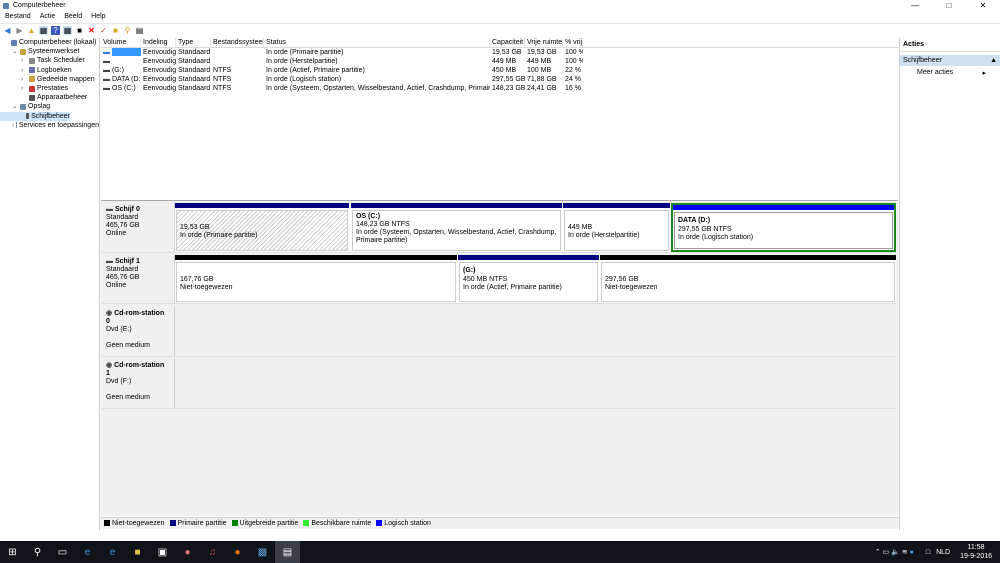 This screenshot has width=1000, height=563. Describe the element at coordinates (62, 552) in the screenshot. I see `task-view-icon: ▭` at that location.